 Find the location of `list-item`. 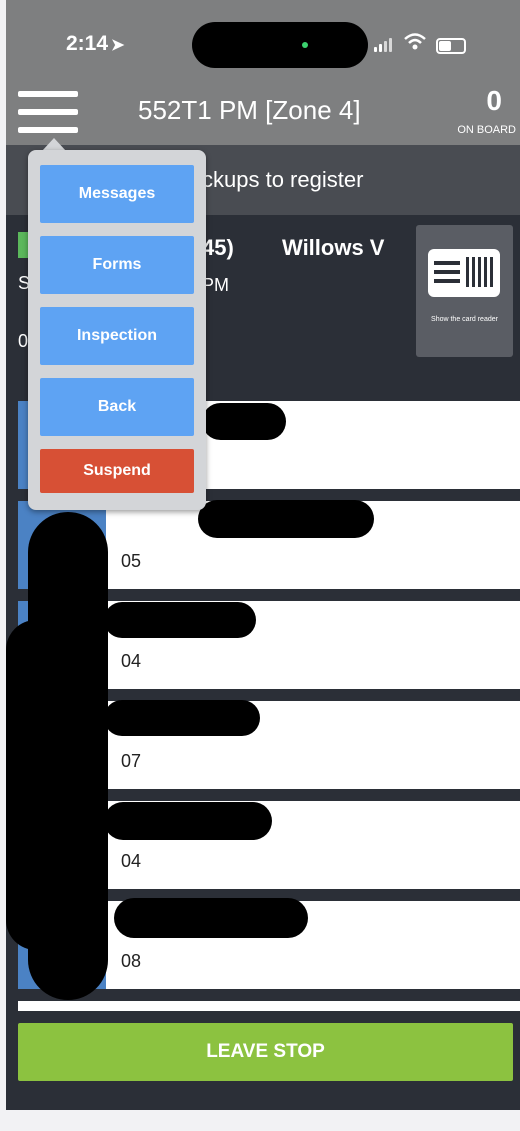

list-item is located at coordinates (269, 1006).